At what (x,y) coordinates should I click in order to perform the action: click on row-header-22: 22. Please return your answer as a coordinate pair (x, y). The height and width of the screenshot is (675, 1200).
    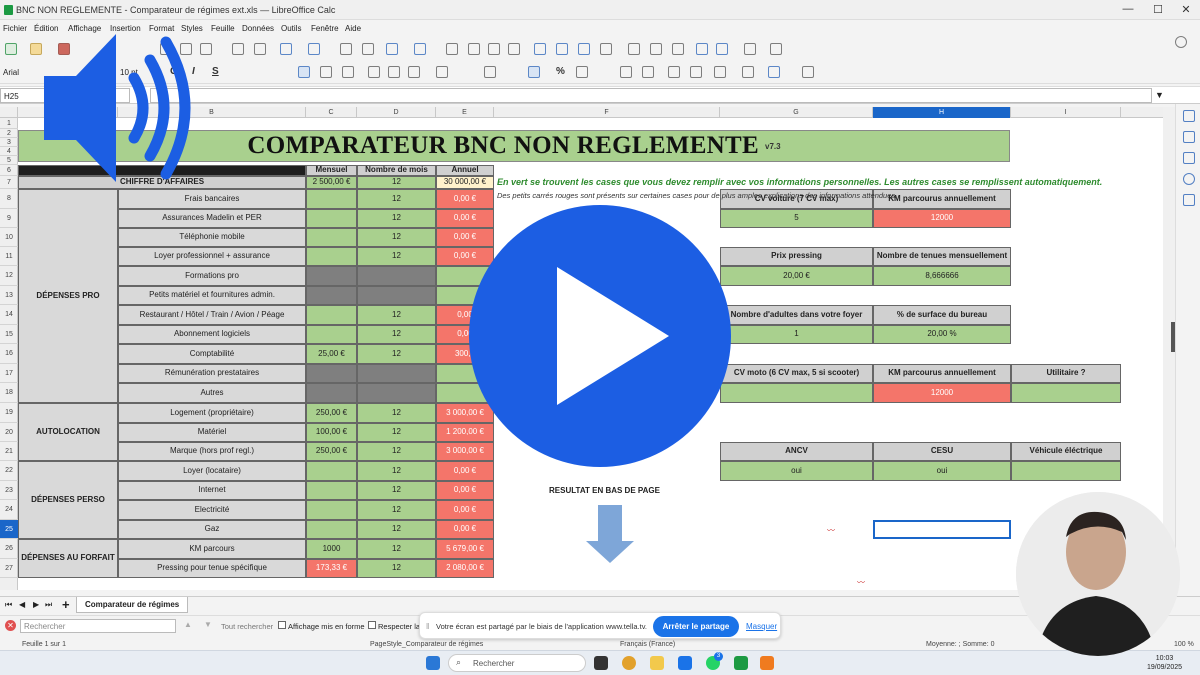
    Looking at the image, I should click on (9, 471).